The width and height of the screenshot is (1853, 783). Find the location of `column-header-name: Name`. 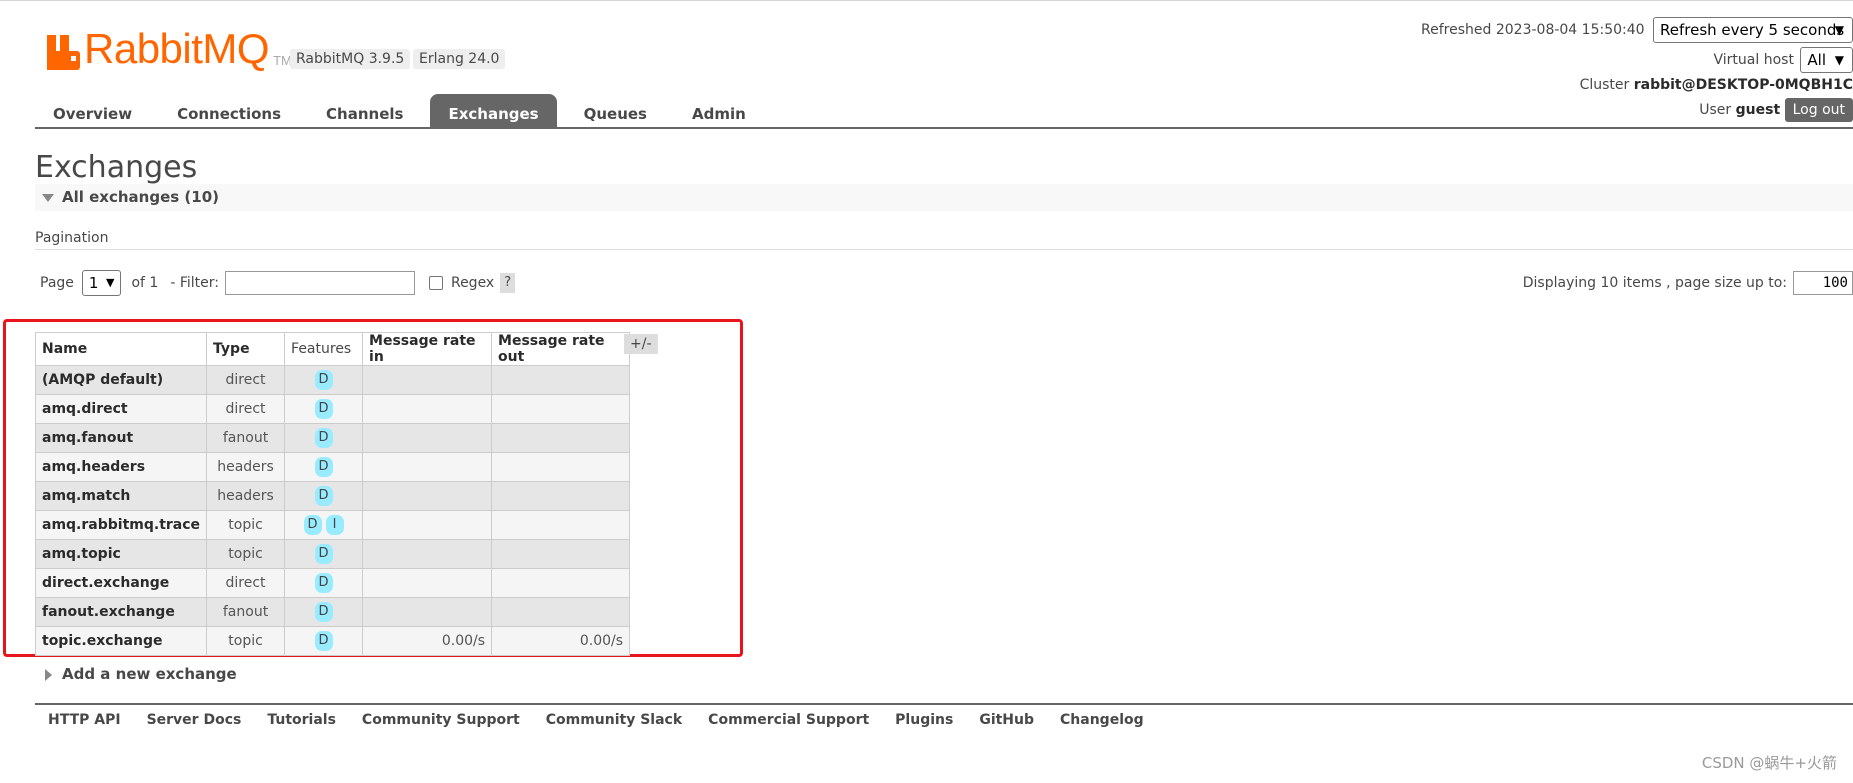

column-header-name: Name is located at coordinates (121, 349).